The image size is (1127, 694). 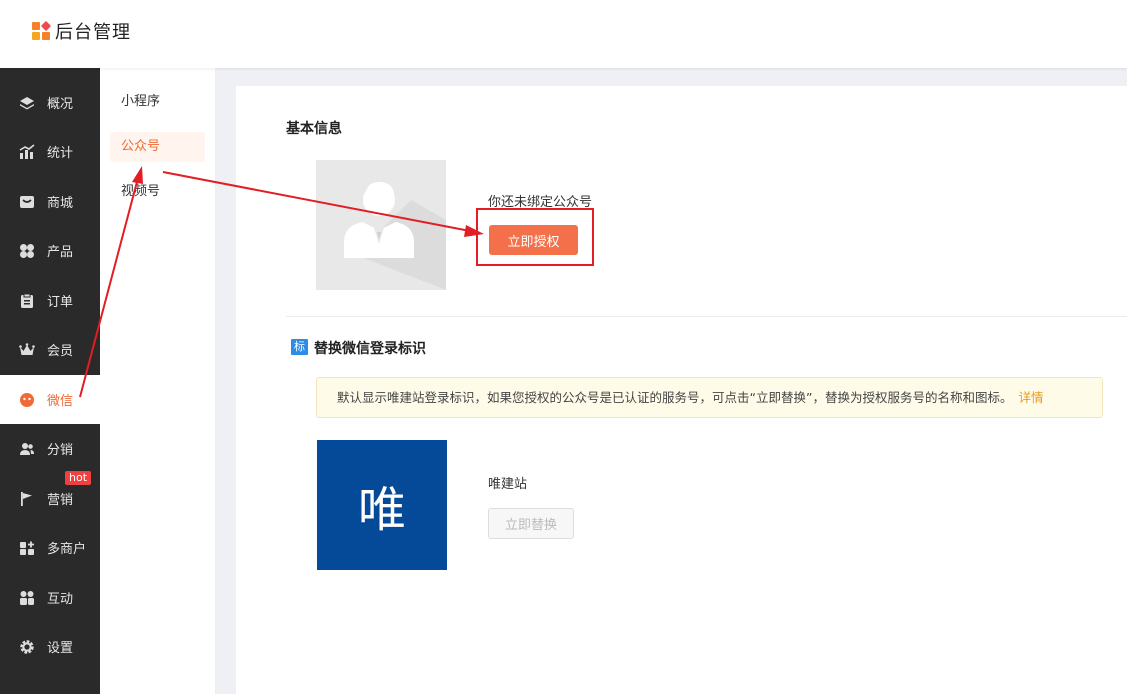 I want to click on sidebar-item-label: 互动, so click(x=60, y=599).